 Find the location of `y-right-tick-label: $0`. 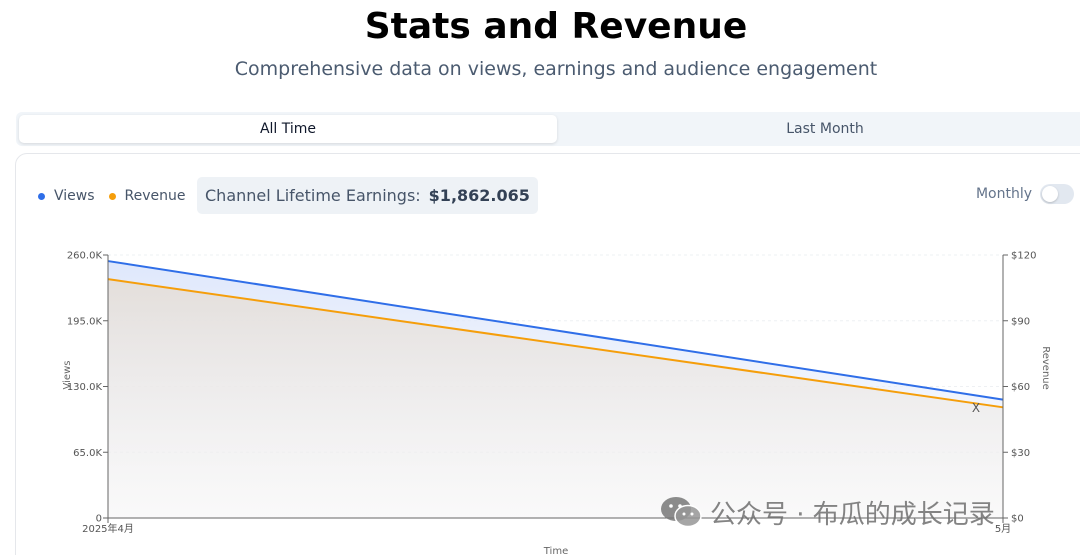

y-right-tick-label: $0 is located at coordinates (1017, 519).